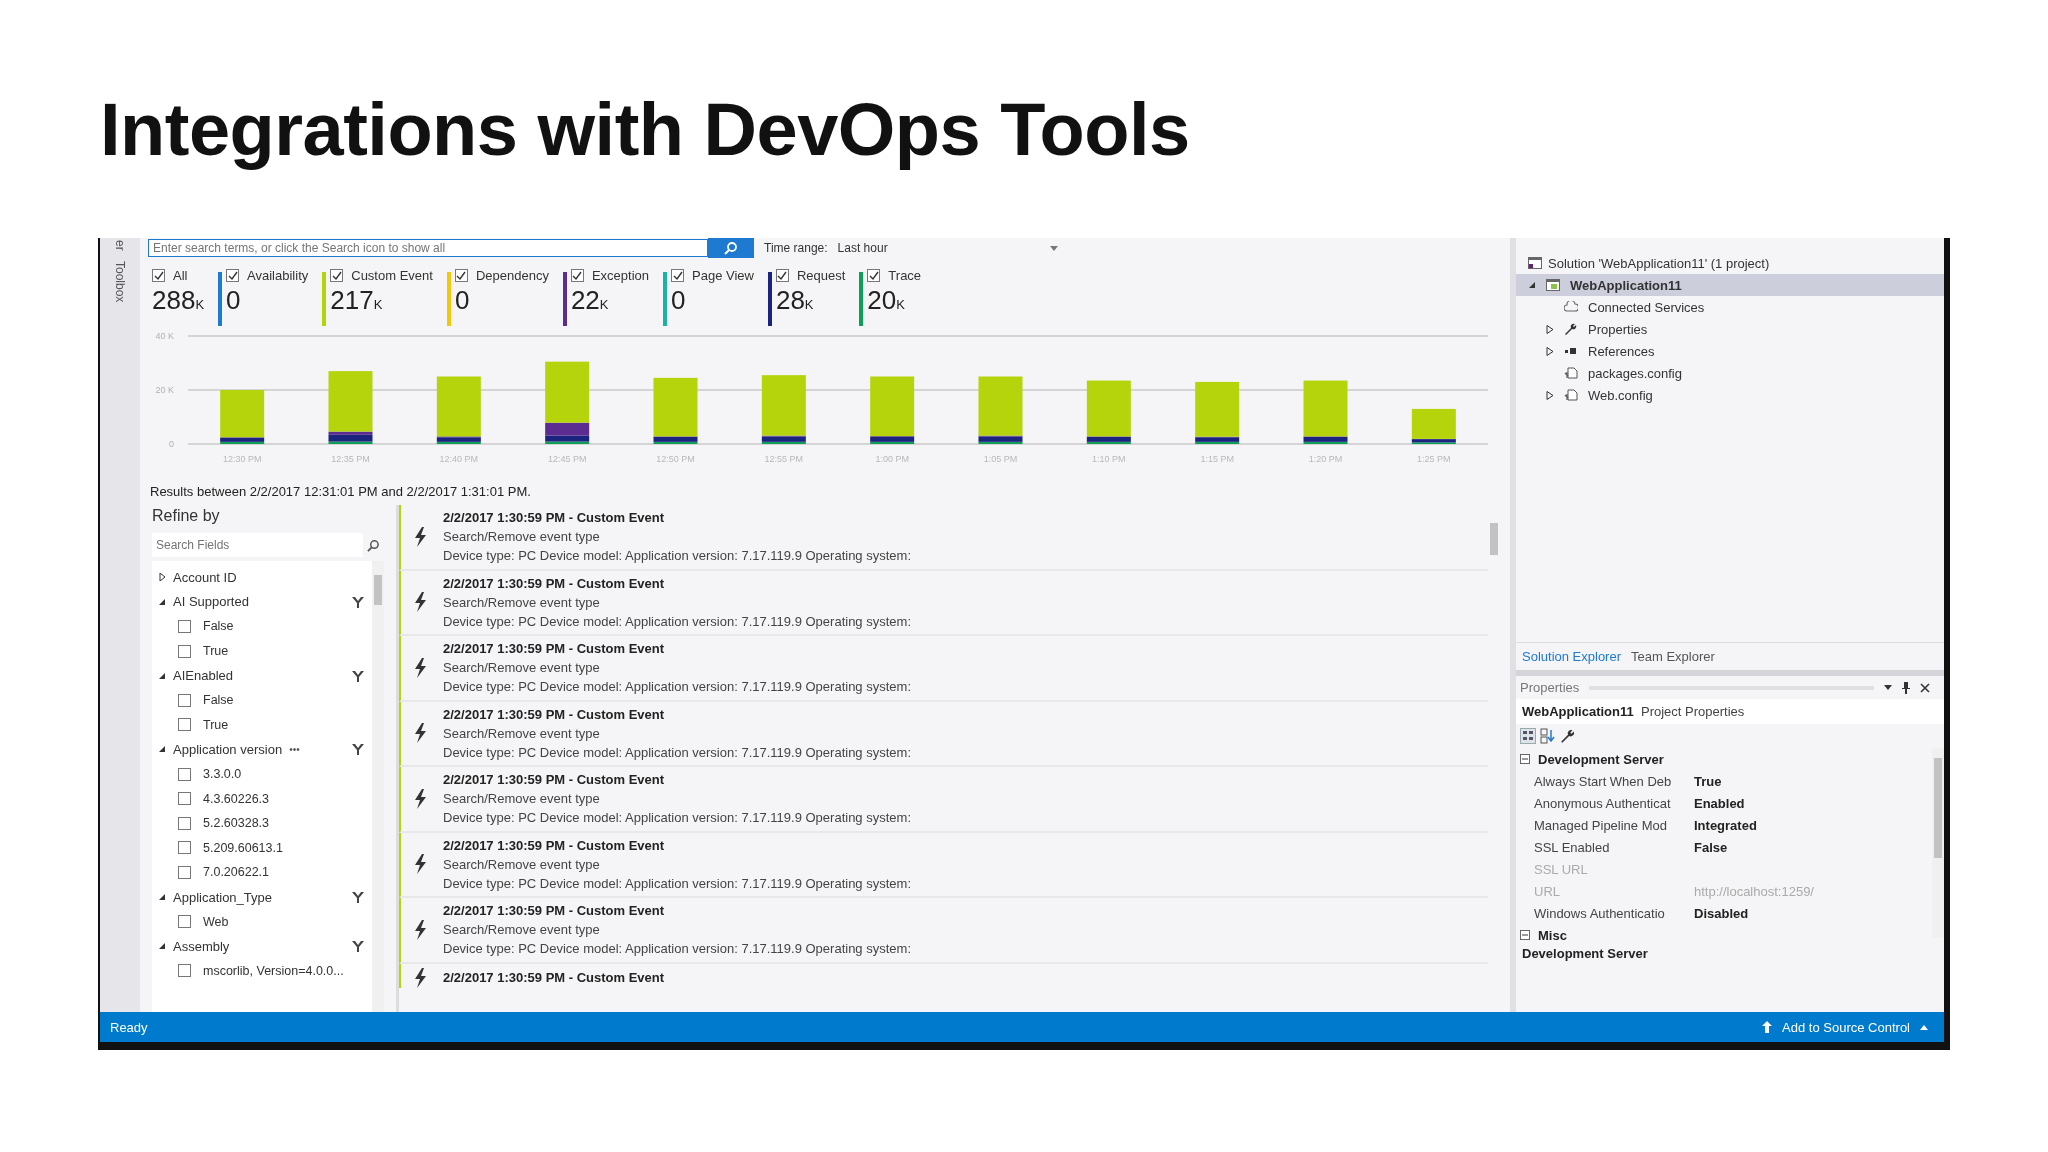  Describe the element at coordinates (1434, 459) in the screenshot. I see `axis-label: 1:25 PM` at that location.